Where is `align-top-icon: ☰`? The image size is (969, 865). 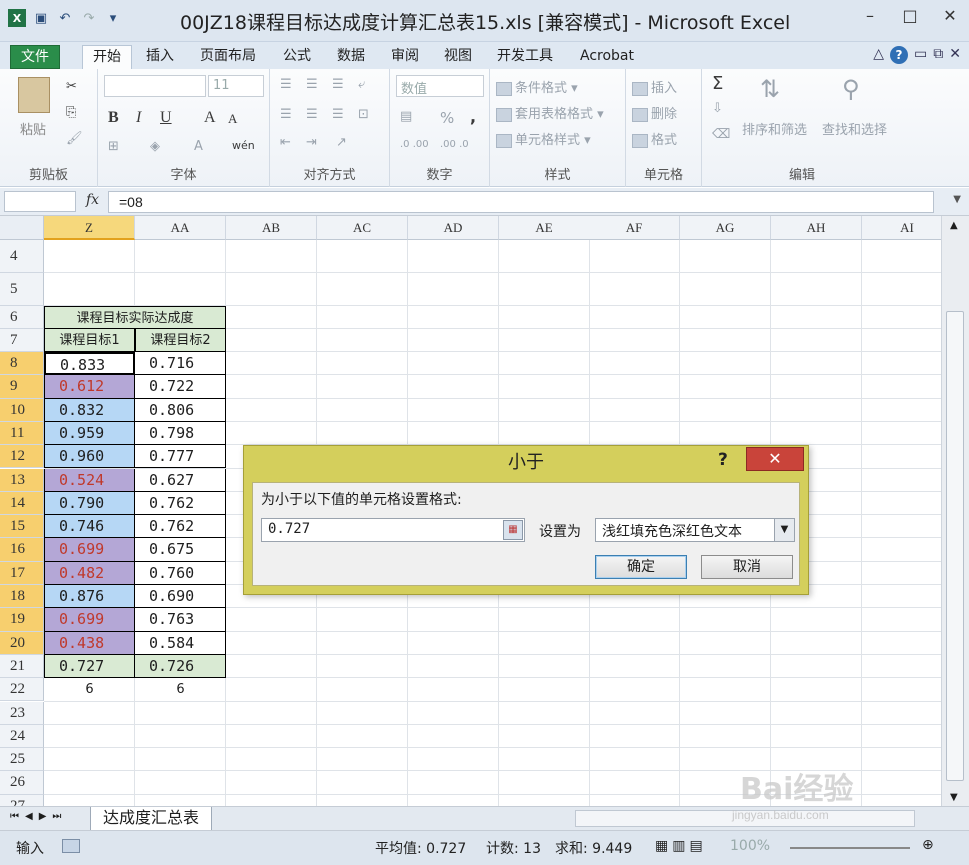 align-top-icon: ☰ is located at coordinates (286, 84).